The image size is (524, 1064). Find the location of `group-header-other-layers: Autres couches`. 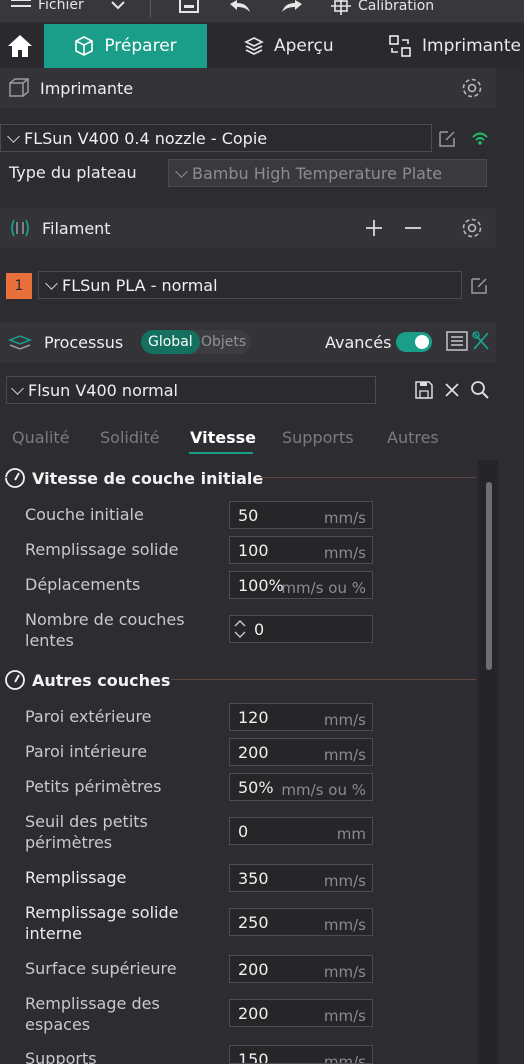

group-header-other-layers: Autres couches is located at coordinates (87, 680).